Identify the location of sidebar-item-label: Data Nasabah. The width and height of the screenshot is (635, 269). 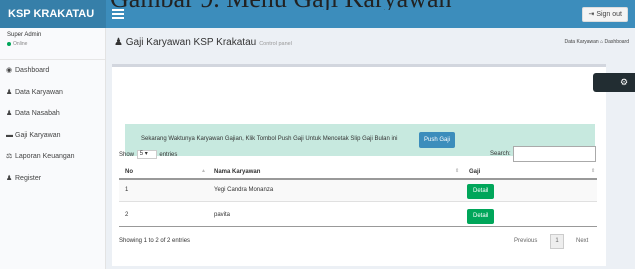
(37, 113).